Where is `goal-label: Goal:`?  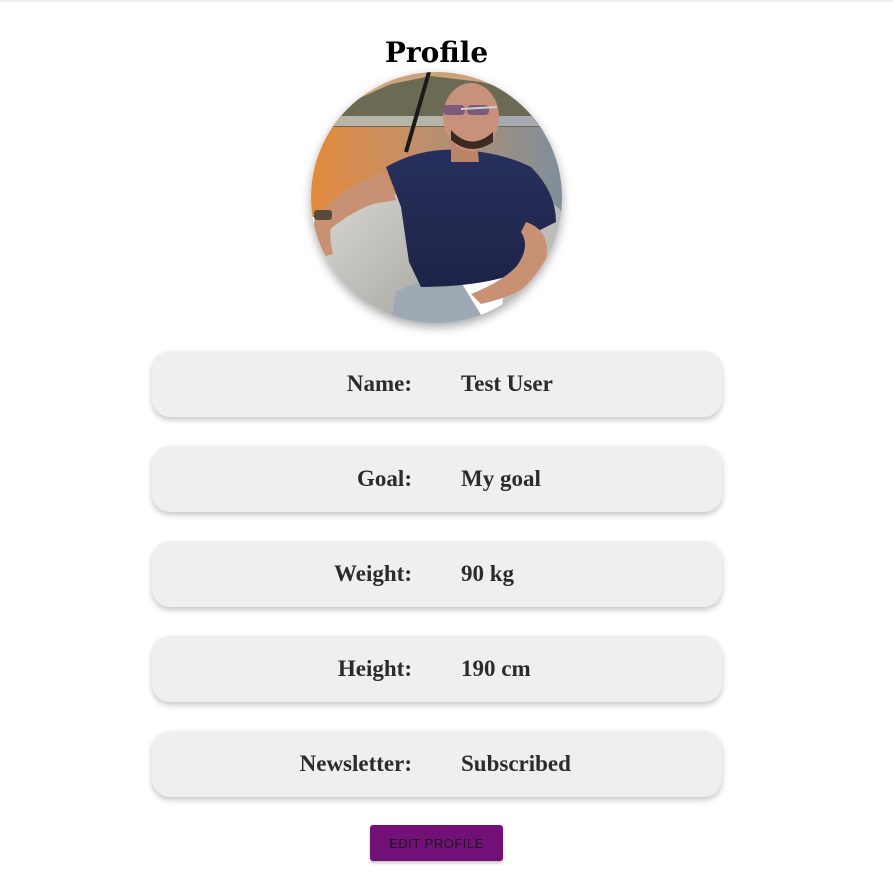
goal-label: Goal: is located at coordinates (384, 478).